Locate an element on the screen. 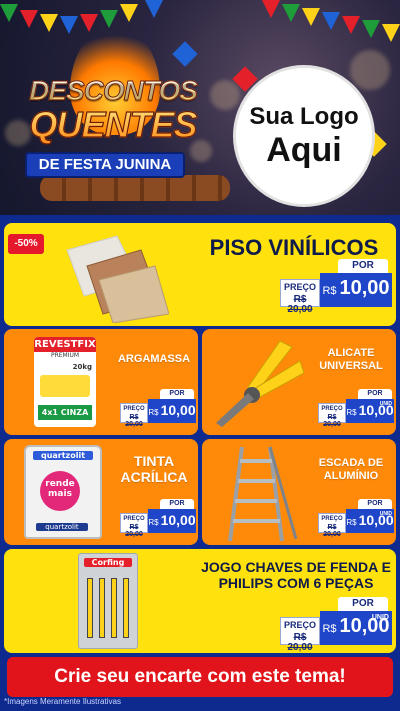  product-name: ALICATE UNIVERSAL is located at coordinates (351, 359).